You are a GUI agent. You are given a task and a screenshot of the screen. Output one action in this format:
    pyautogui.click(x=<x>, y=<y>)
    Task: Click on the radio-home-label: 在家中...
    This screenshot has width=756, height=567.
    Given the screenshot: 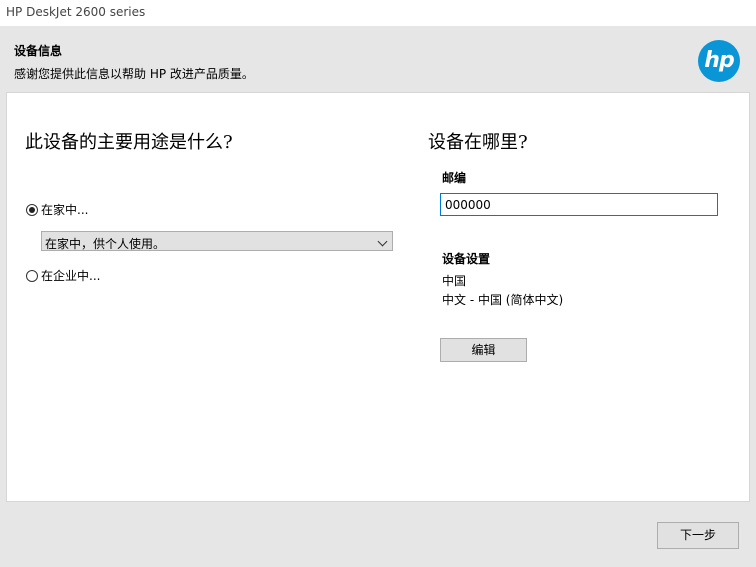 What is the action you would take?
    pyautogui.click(x=65, y=210)
    